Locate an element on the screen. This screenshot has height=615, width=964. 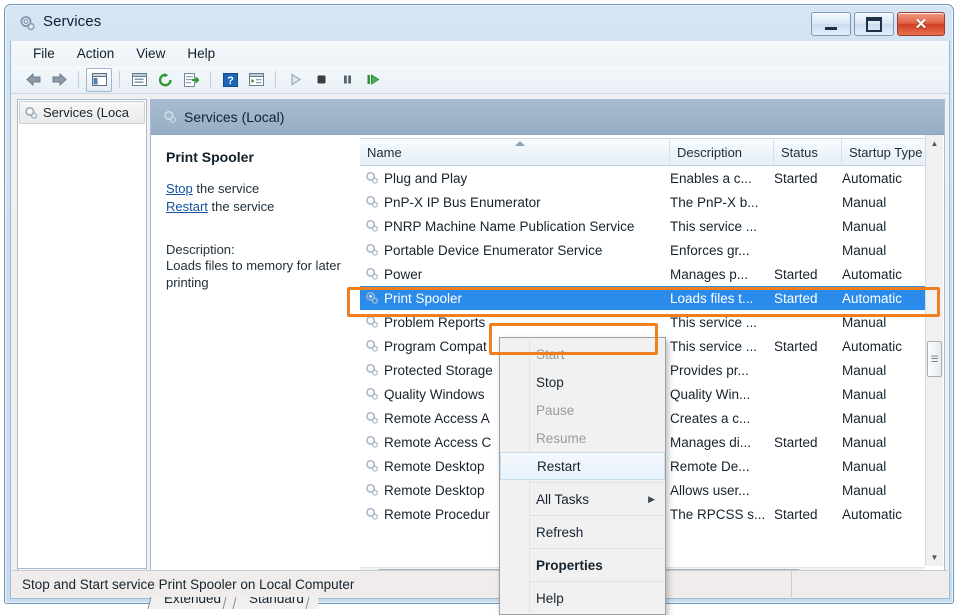
start-service-icon is located at coordinates (295, 80).